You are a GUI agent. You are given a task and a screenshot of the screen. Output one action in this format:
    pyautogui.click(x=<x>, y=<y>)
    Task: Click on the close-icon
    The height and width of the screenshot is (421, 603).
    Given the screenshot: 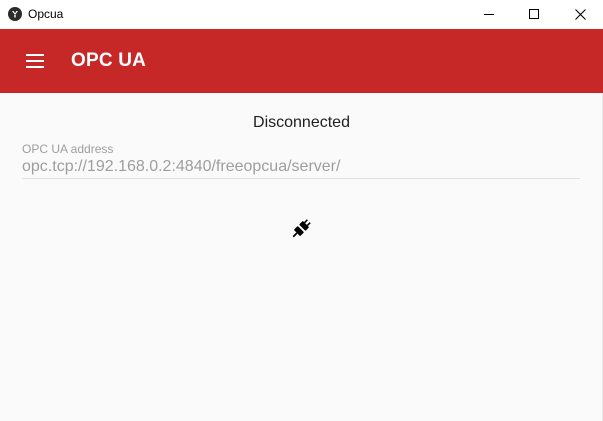 What is the action you would take?
    pyautogui.click(x=580, y=14)
    